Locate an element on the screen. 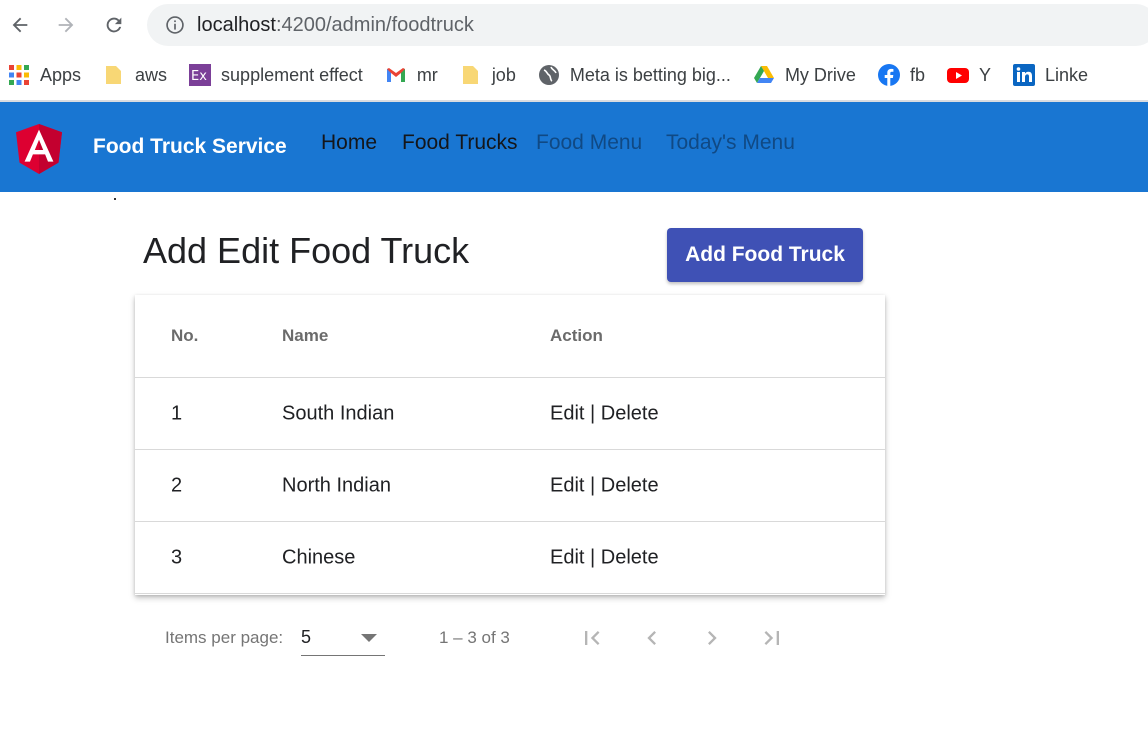  table-paginator: Items per page: 5 1 – 3 of 3 is located at coordinates (510, 636).